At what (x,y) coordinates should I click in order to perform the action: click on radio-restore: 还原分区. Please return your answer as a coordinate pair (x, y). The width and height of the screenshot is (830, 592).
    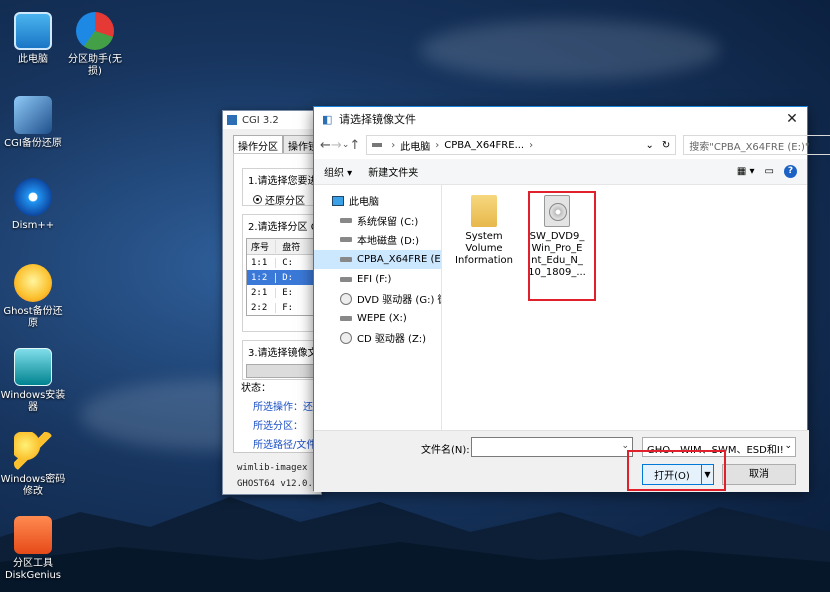
    Looking at the image, I should click on (282, 197).